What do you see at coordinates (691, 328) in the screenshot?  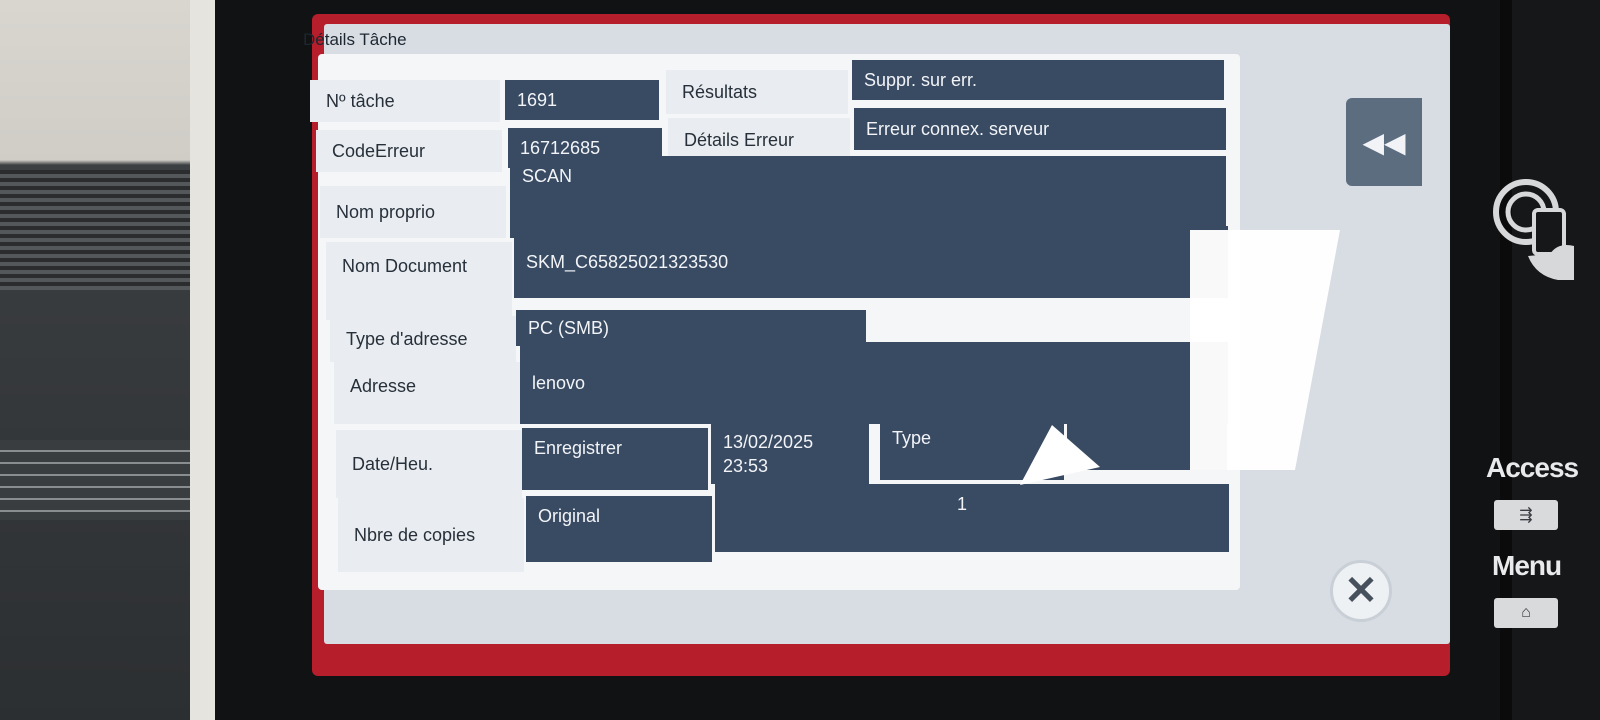 I see `address-type-value: PC (SMB)` at bounding box center [691, 328].